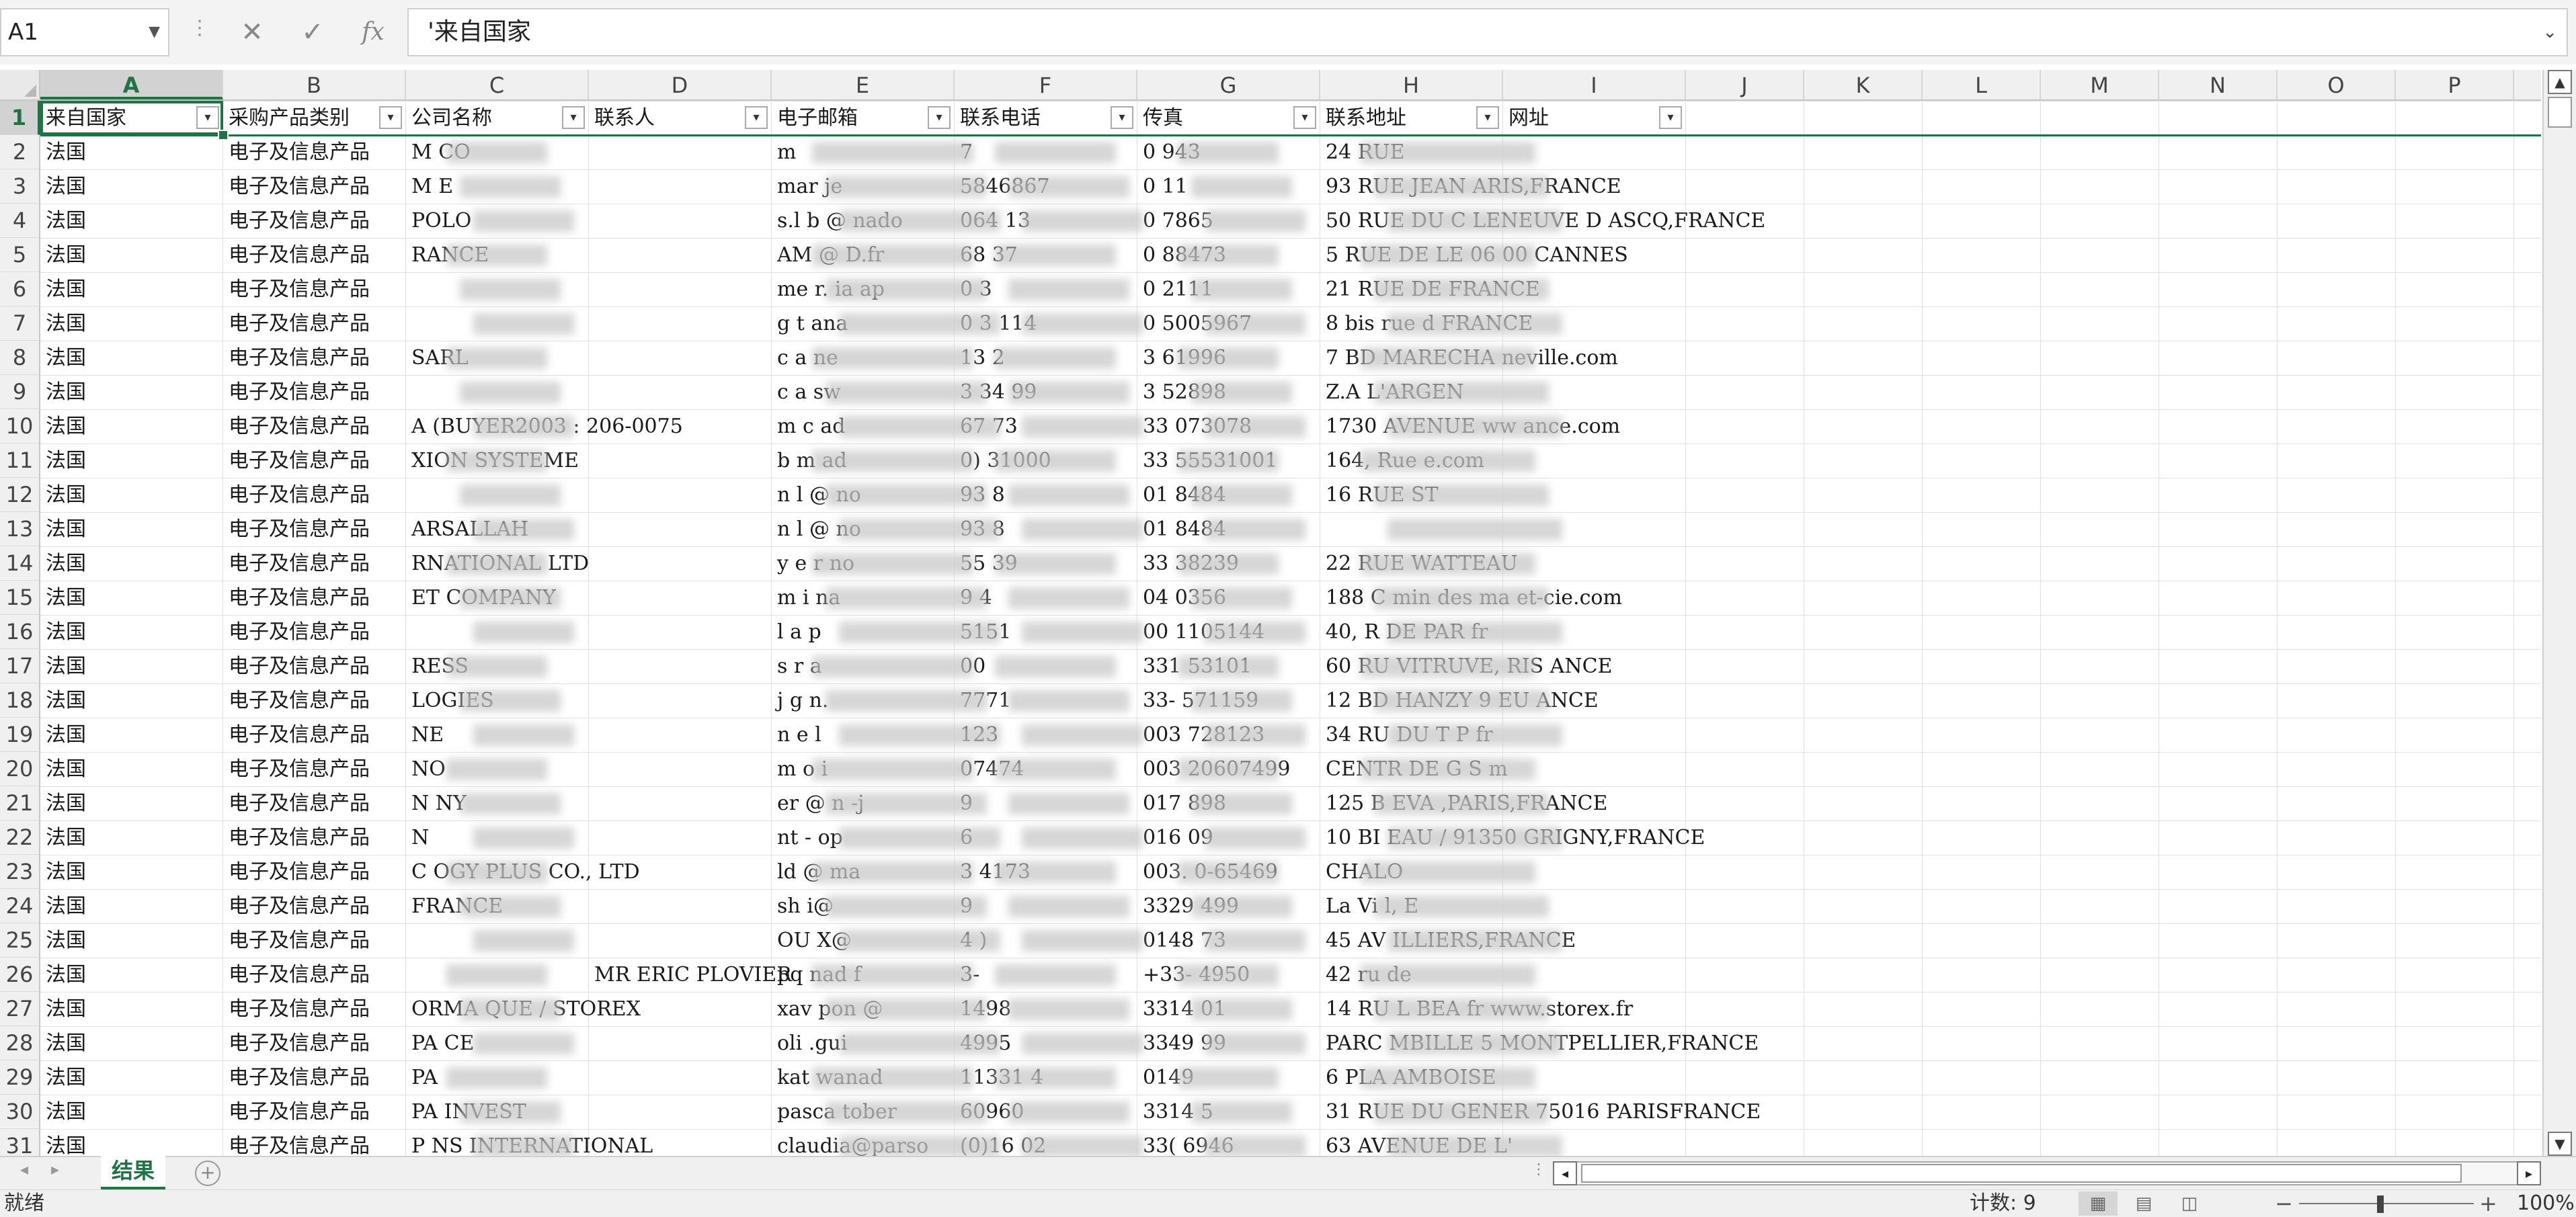 The width and height of the screenshot is (2576, 1217). I want to click on row-header: 10, so click(20, 426).